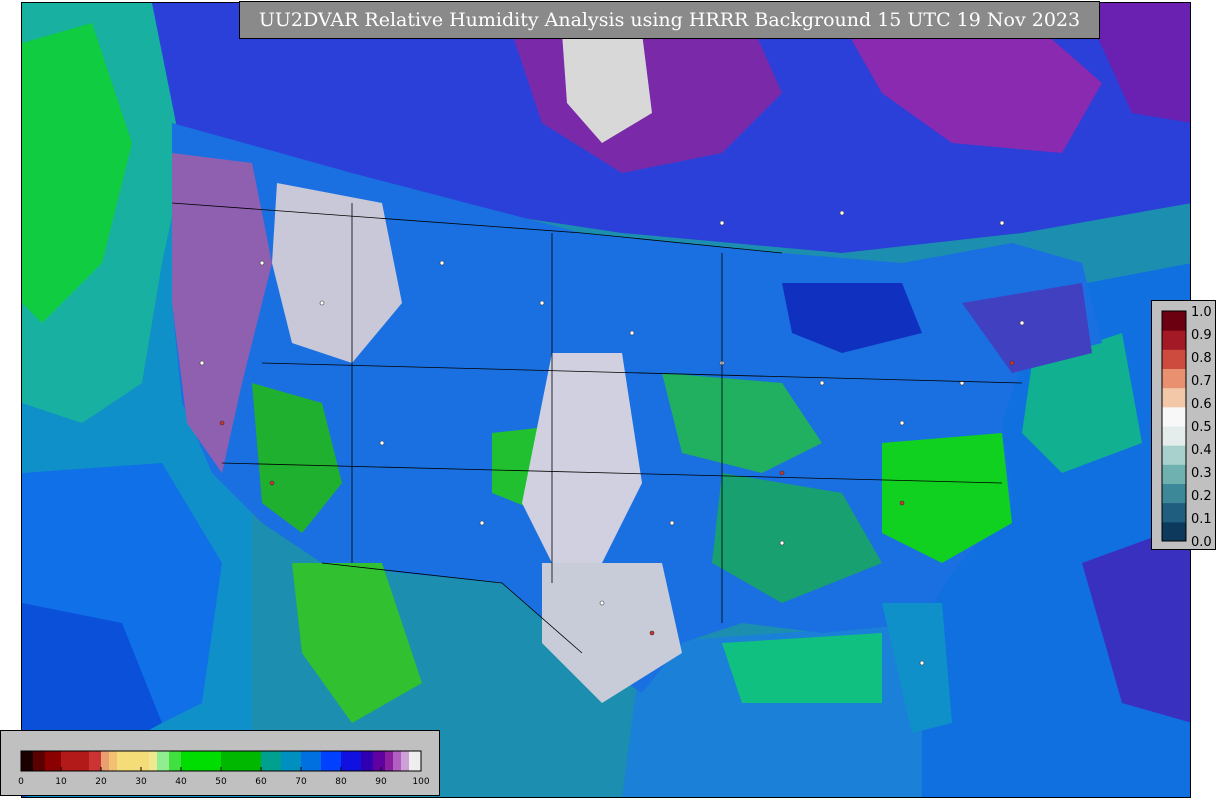 This screenshot has height=800, width=1216. I want to click on rh-colorbar: 0 10 20 30 40 50 60 70 80 90 100, so click(220, 763).